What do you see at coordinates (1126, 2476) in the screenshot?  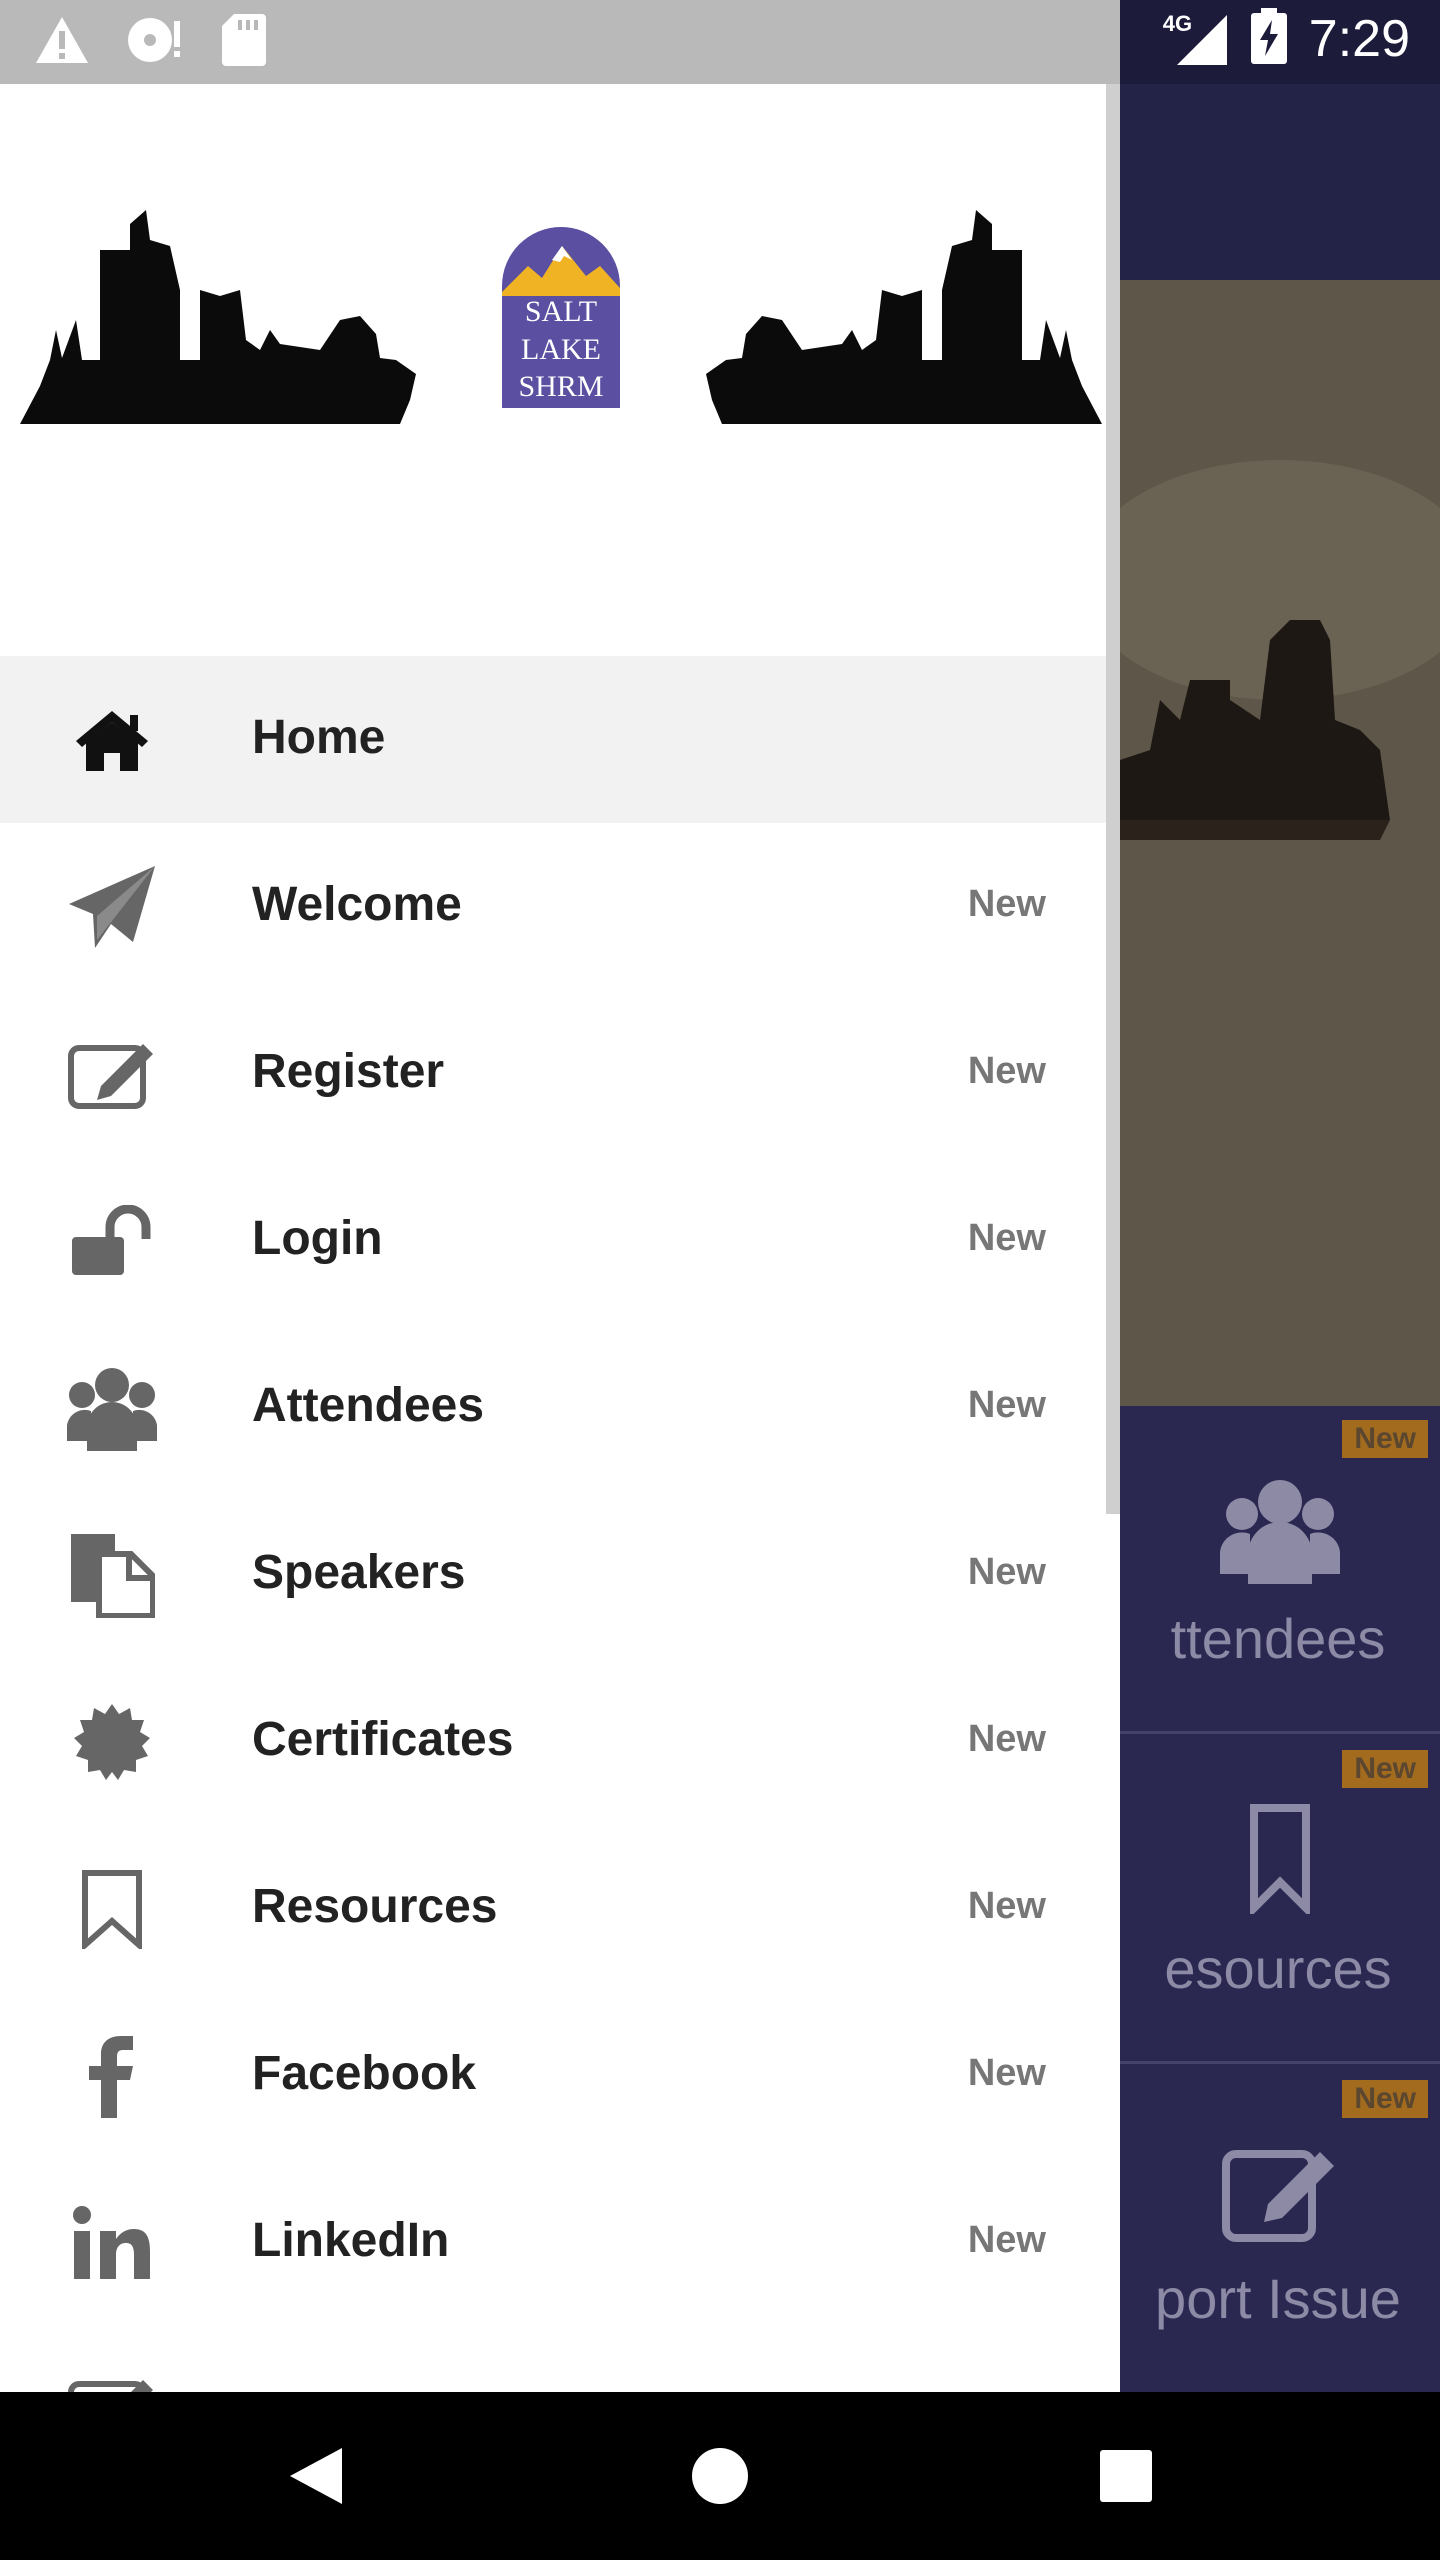 I see `recents-button` at bounding box center [1126, 2476].